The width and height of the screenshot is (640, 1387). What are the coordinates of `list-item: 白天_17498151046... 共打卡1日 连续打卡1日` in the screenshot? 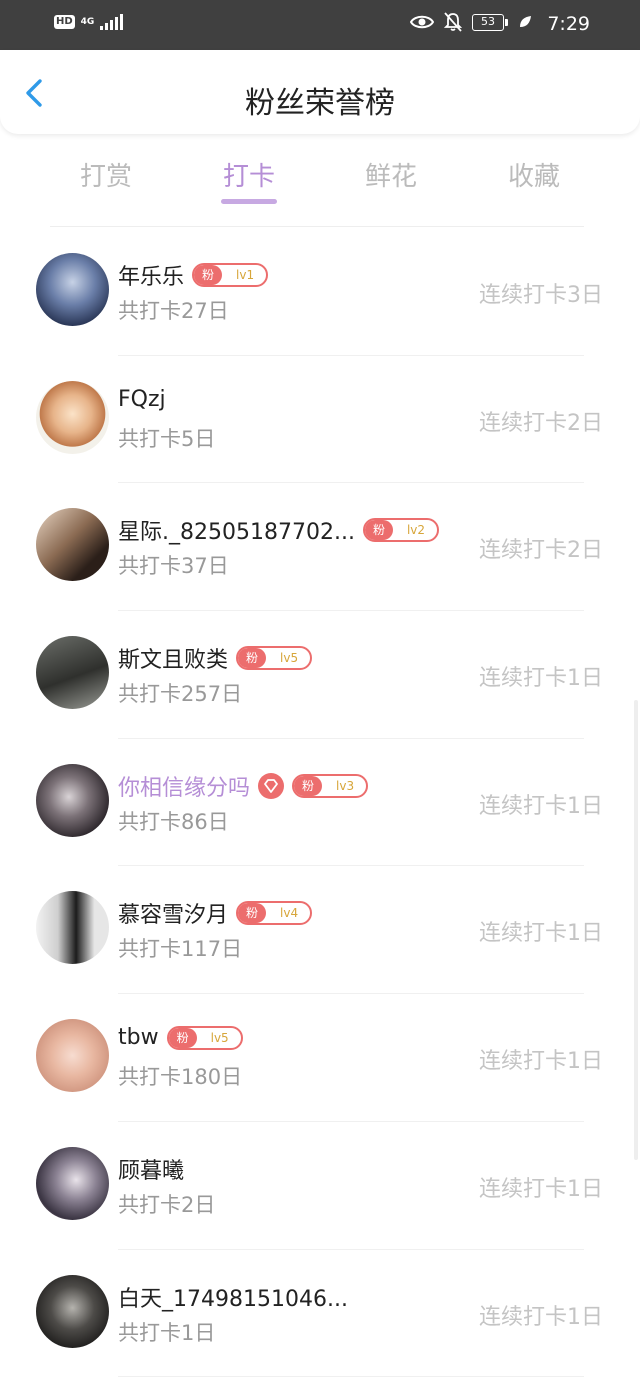 It's located at (320, 1314).